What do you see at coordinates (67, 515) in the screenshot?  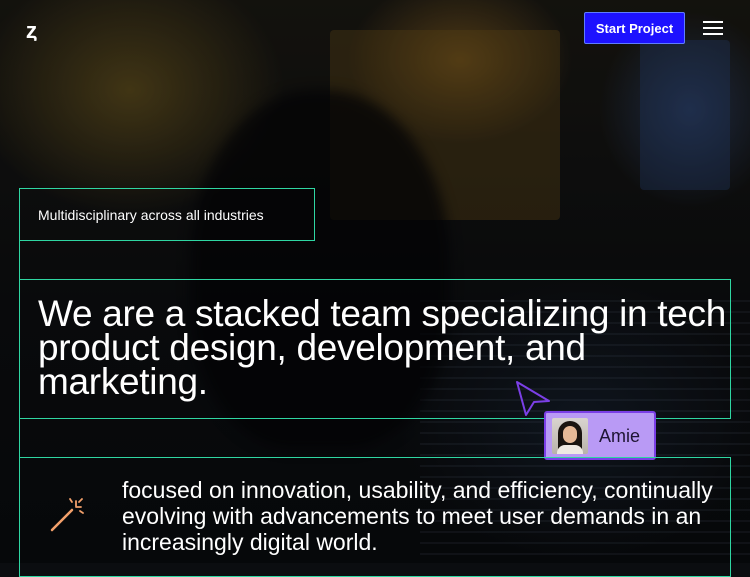 I see `magic-wand-icon` at bounding box center [67, 515].